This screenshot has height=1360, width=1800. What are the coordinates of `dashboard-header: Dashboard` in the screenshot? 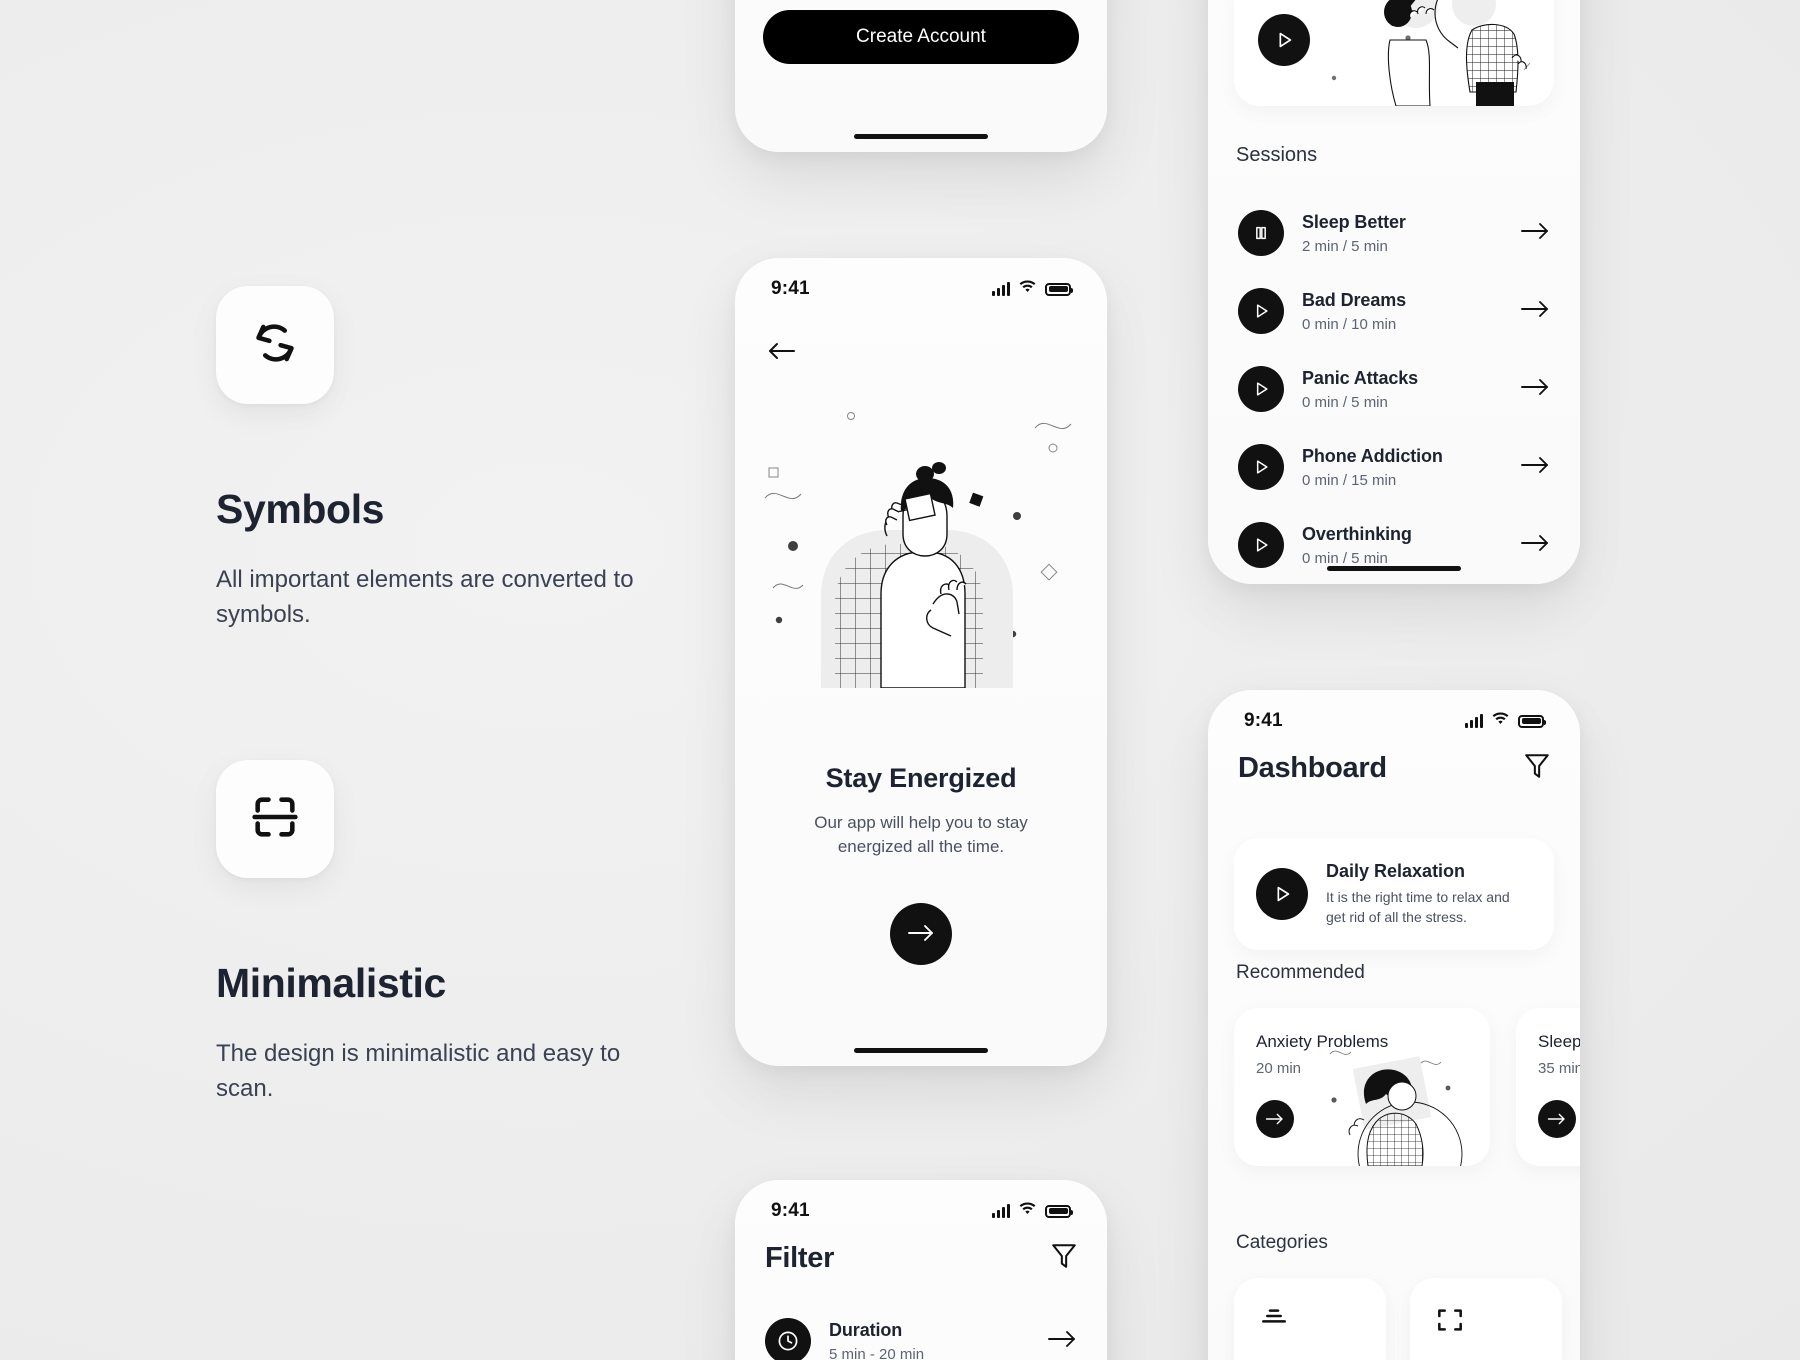 It's located at (1394, 768).